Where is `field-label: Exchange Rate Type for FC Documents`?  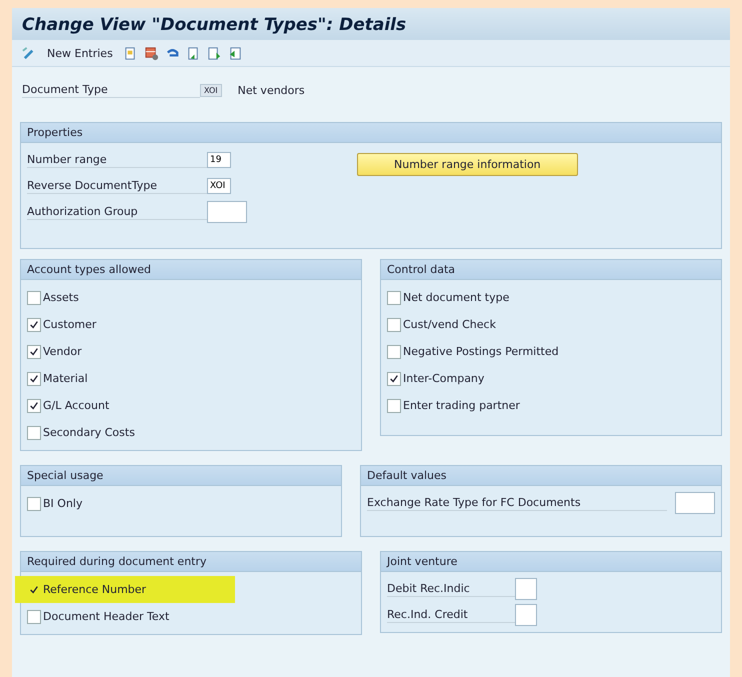
field-label: Exchange Rate Type for FC Documents is located at coordinates (517, 503).